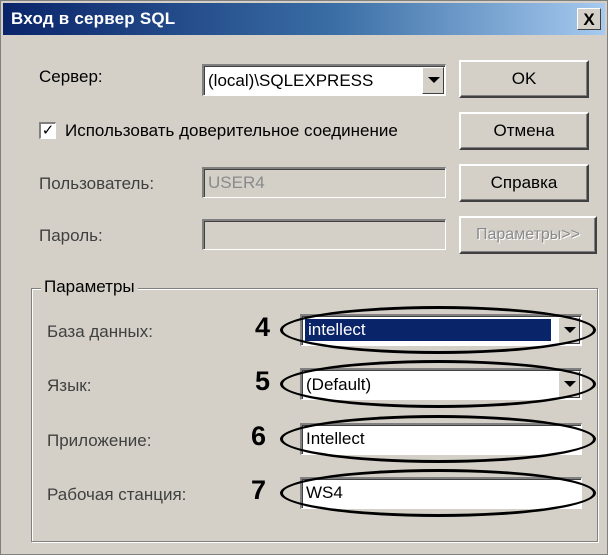 The width and height of the screenshot is (608, 555). I want to click on database-combobox: intellect, so click(441, 330).